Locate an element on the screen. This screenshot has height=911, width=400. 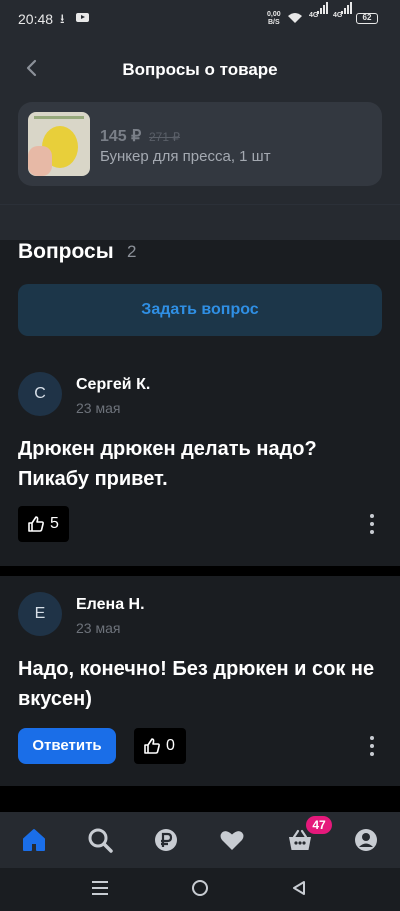
product-card is located at coordinates (200, 144).